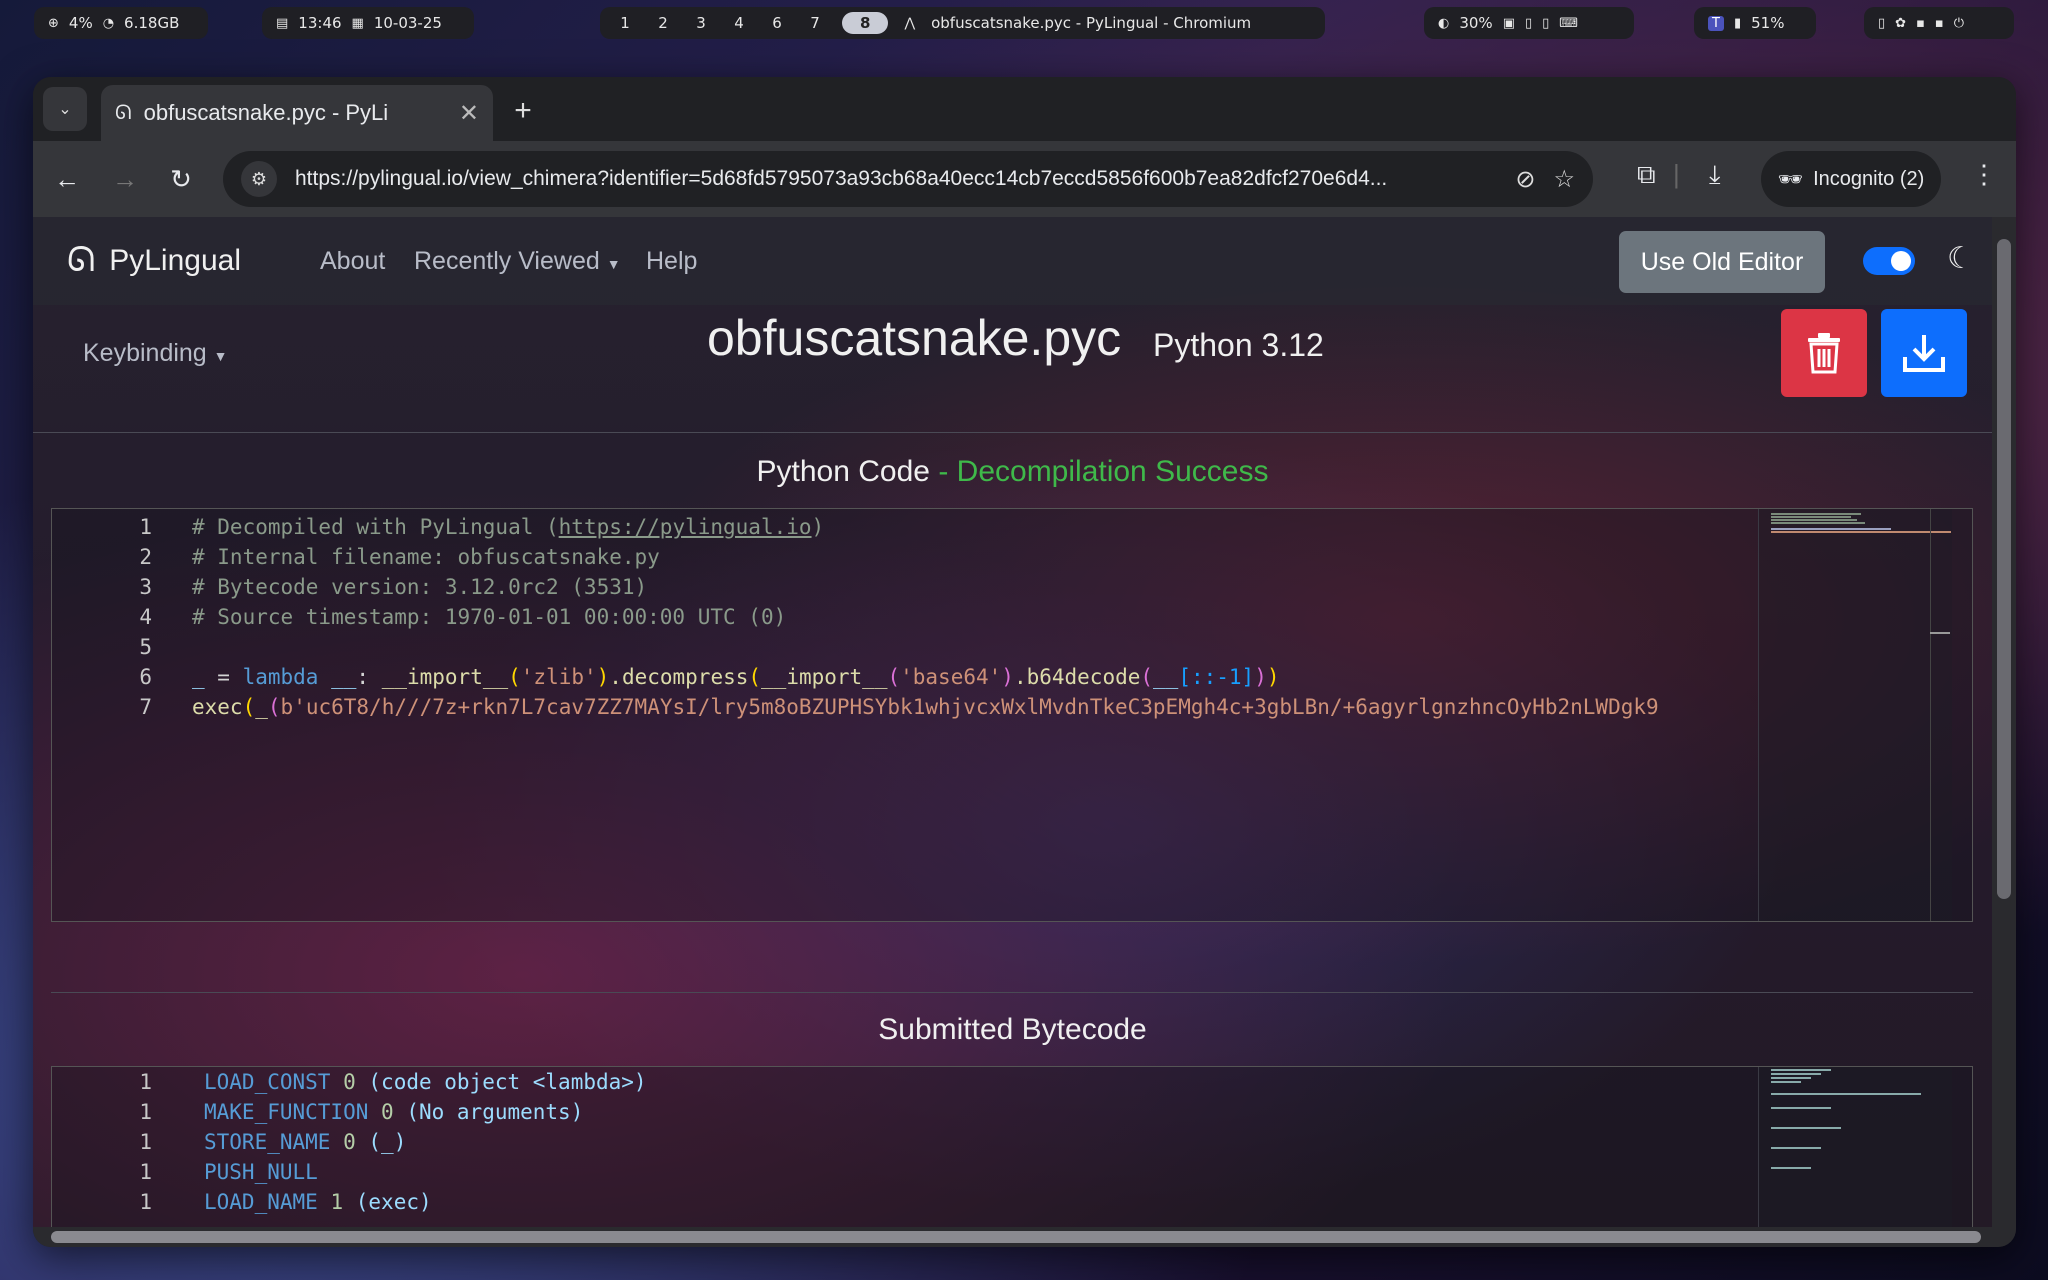 This screenshot has height=1280, width=2048. I want to click on workspace-7: 7, so click(815, 23).